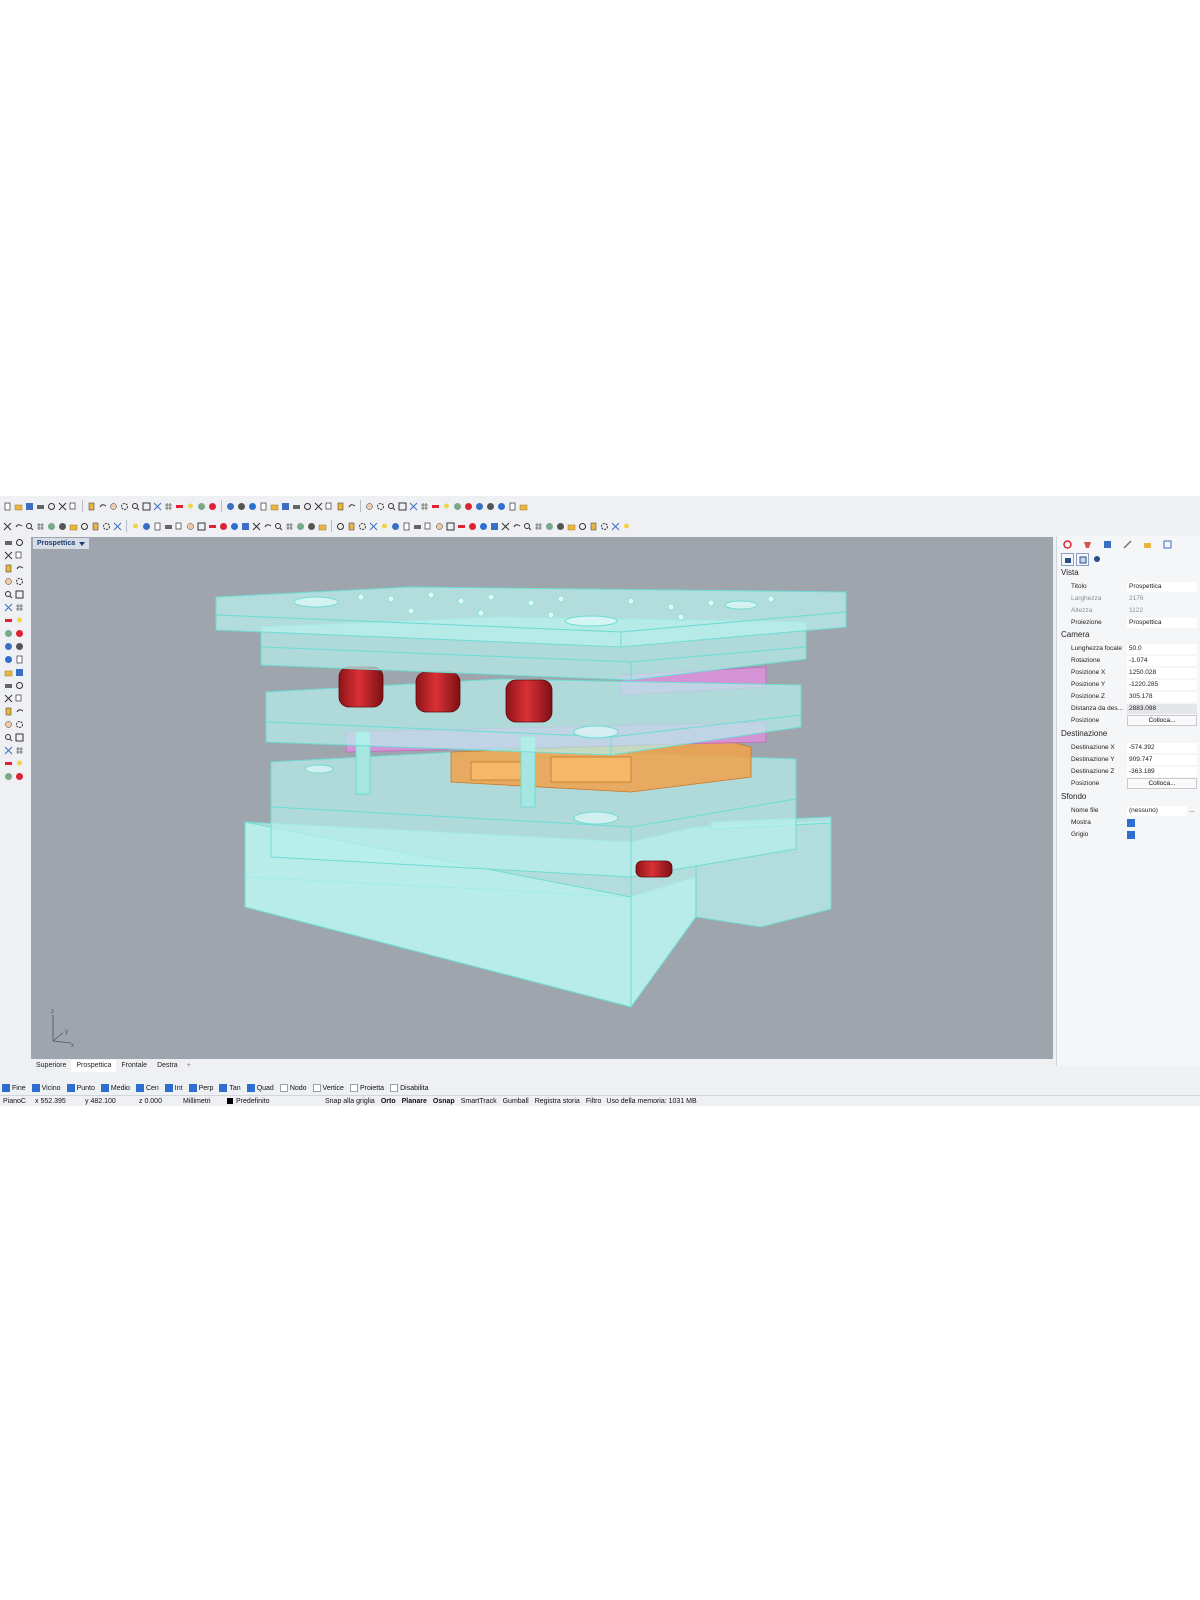  What do you see at coordinates (230, 1088) in the screenshot?
I see `osnap-tan: Tan` at bounding box center [230, 1088].